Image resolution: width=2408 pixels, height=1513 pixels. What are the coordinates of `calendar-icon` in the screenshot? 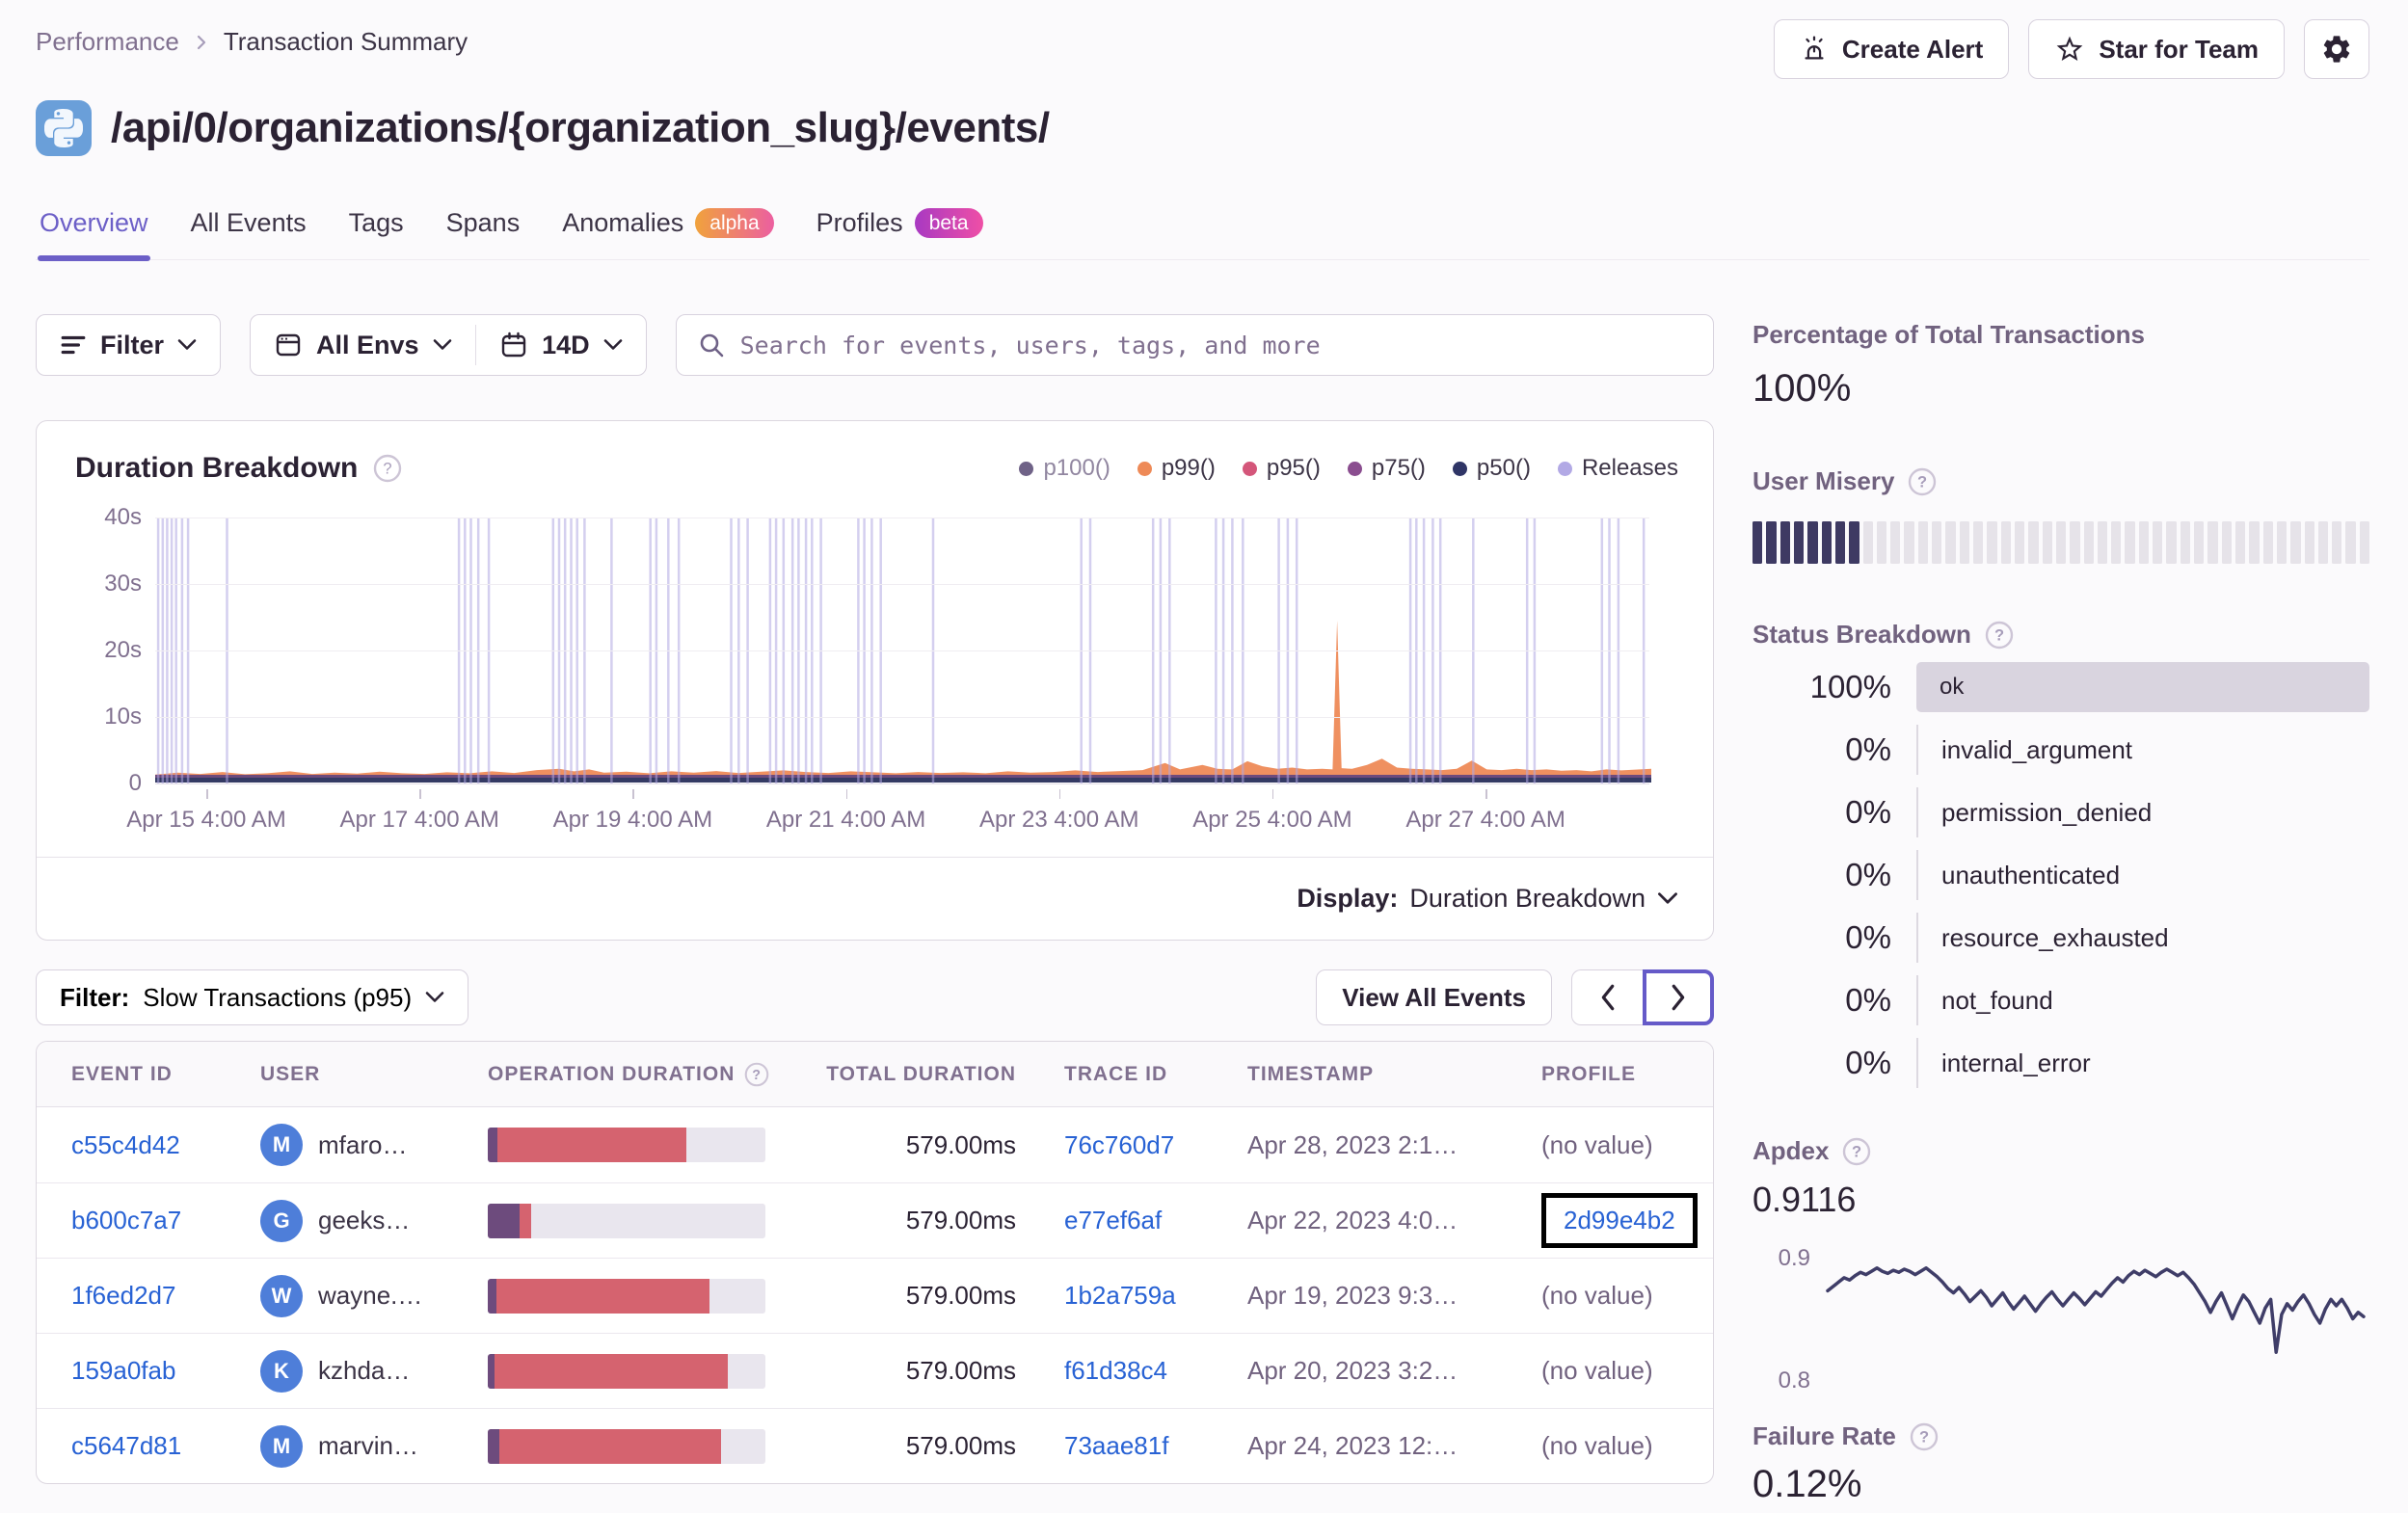 It's located at (513, 345).